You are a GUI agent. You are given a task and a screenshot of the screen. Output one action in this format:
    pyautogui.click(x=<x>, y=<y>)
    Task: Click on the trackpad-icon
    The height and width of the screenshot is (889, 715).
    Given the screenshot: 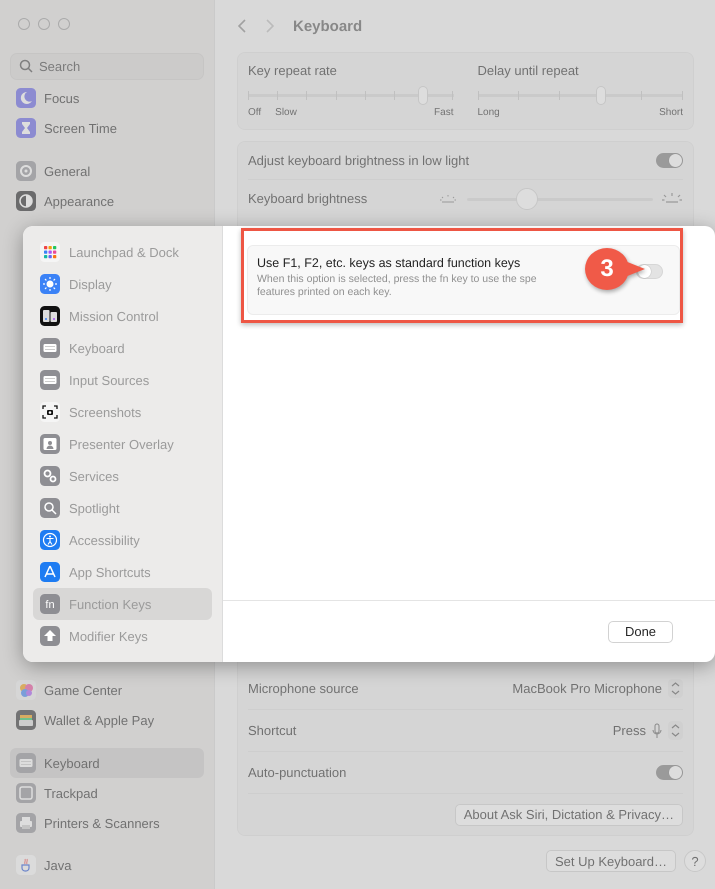 What is the action you would take?
    pyautogui.click(x=26, y=793)
    